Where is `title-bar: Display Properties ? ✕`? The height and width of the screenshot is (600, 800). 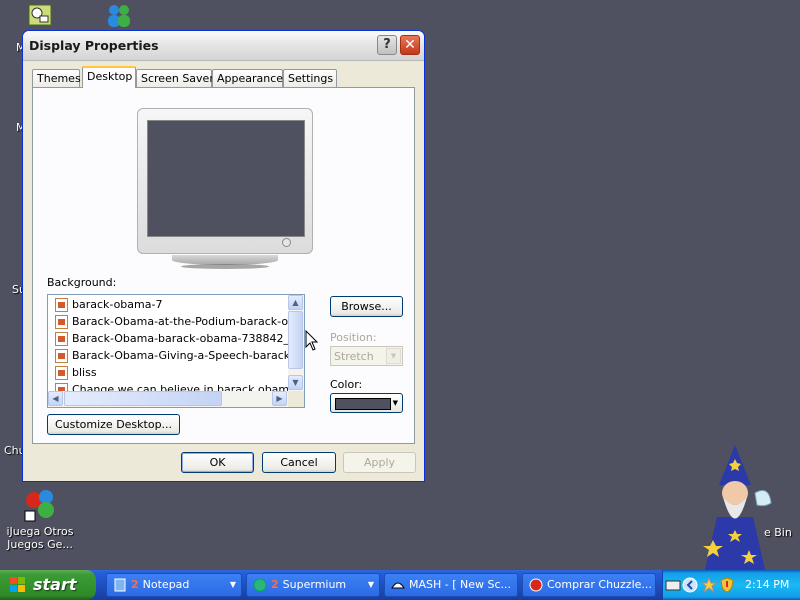 title-bar: Display Properties ? ✕ is located at coordinates (223, 46).